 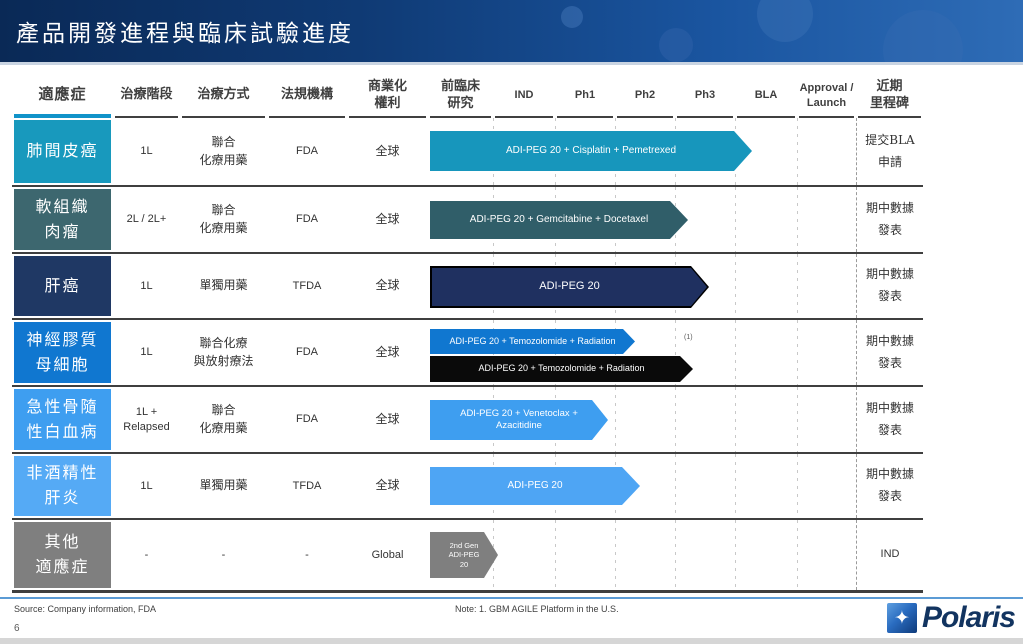 I want to click on polaris-star-icon: ✦, so click(x=901, y=618).